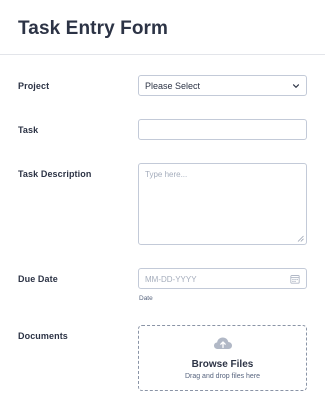 The image size is (325, 400). I want to click on task-label: Task, so click(28, 130).